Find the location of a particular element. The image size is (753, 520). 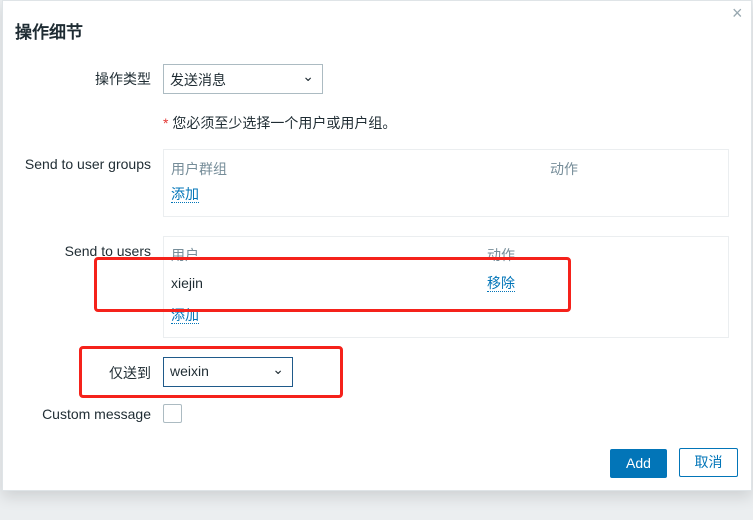

add-button: Add is located at coordinates (638, 463).